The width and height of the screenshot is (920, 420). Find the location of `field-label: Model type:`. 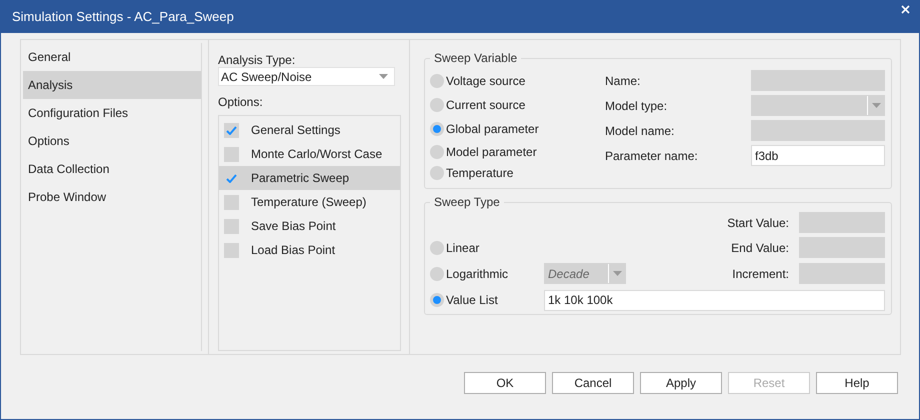

field-label: Model type: is located at coordinates (636, 105).